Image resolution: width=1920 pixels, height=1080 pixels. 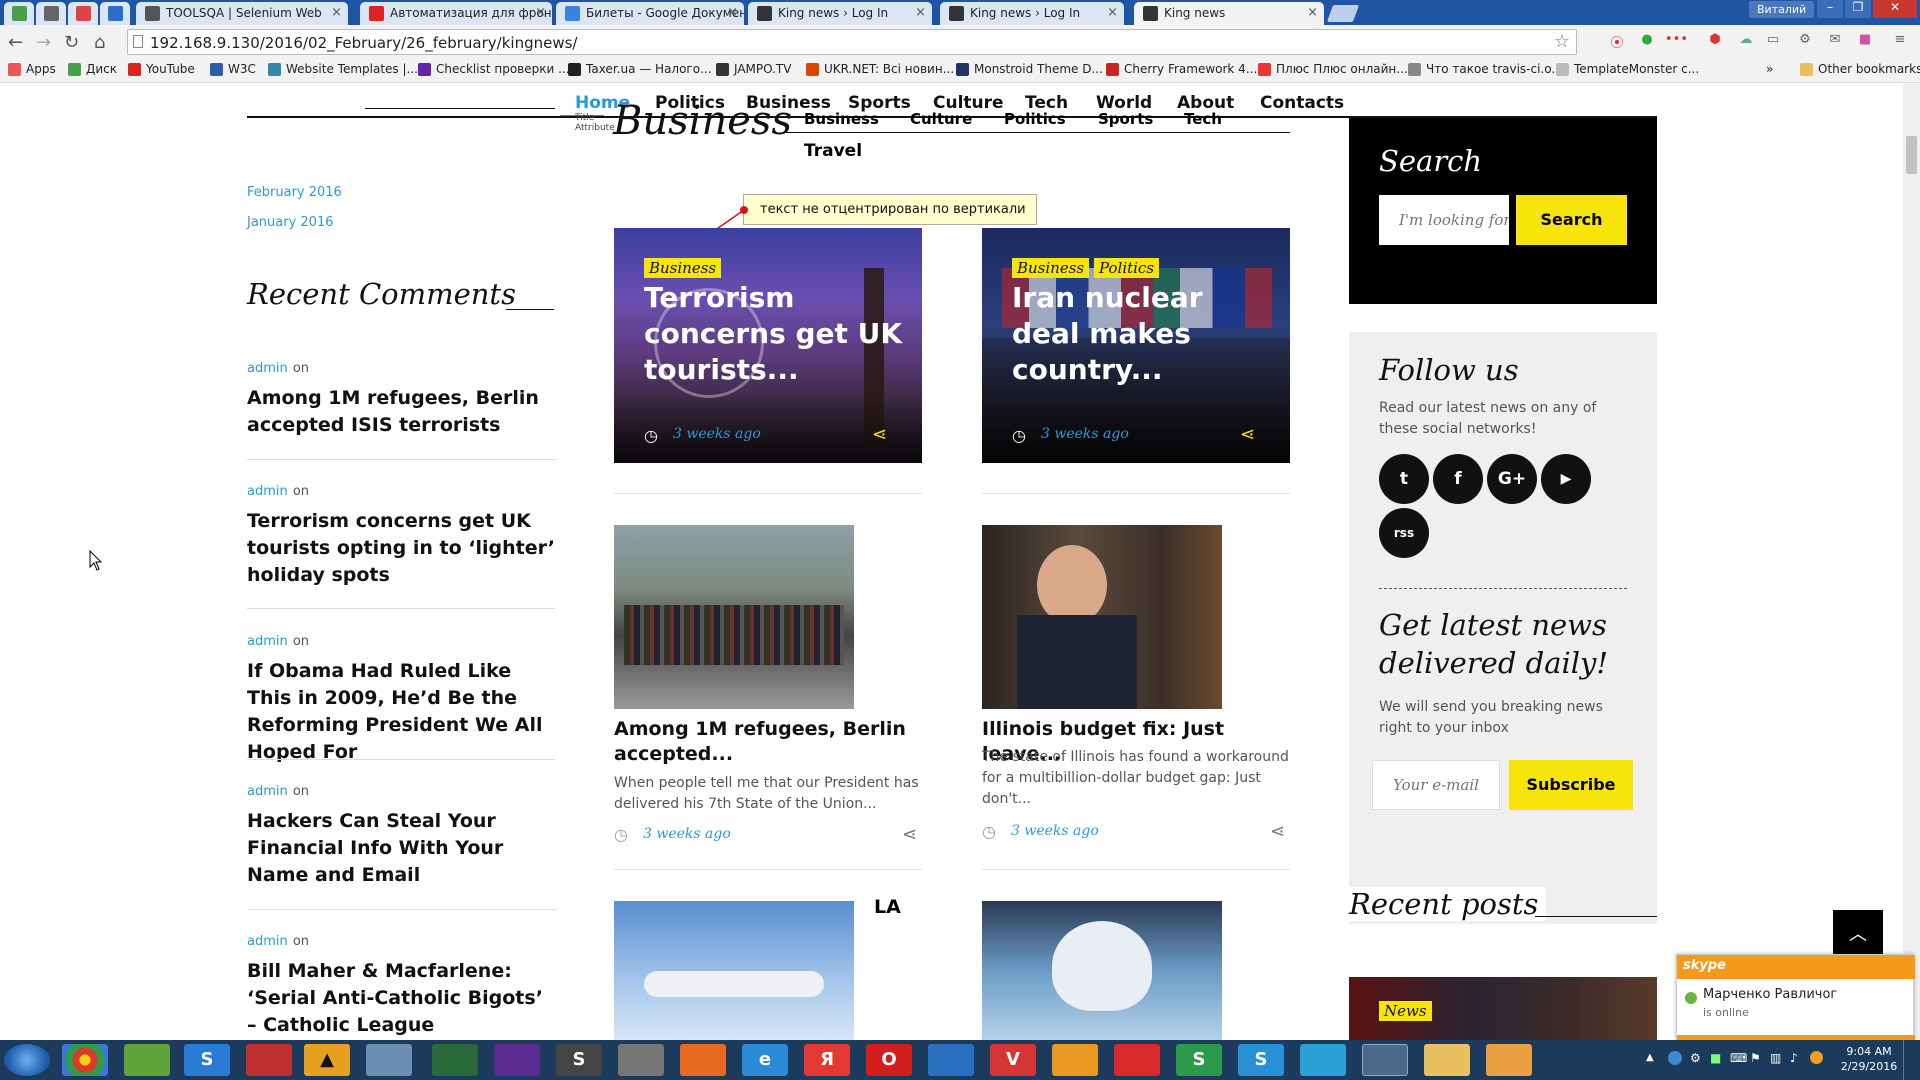 What do you see at coordinates (92, 69) in the screenshot?
I see `bookmark-disk: Диск` at bounding box center [92, 69].